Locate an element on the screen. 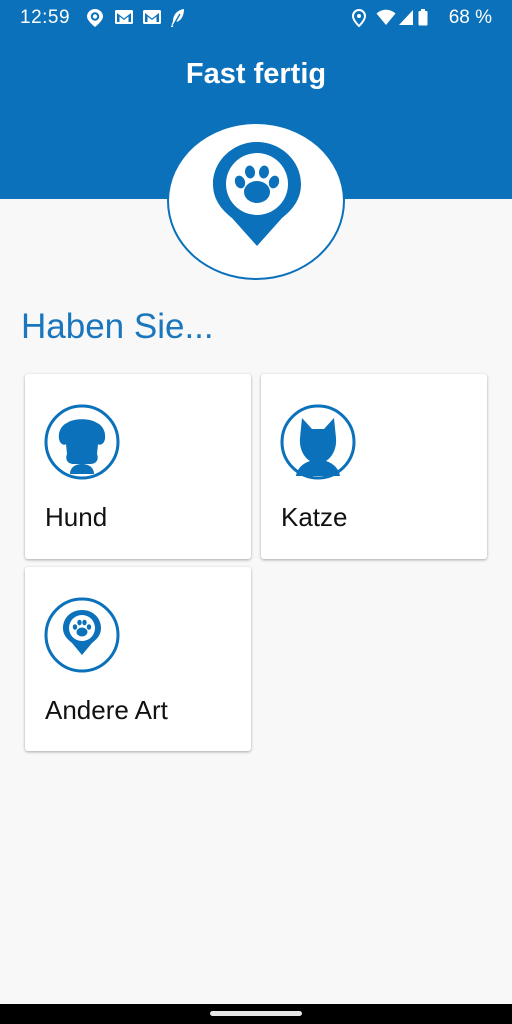  pokemon-go-icon is located at coordinates (95, 18).